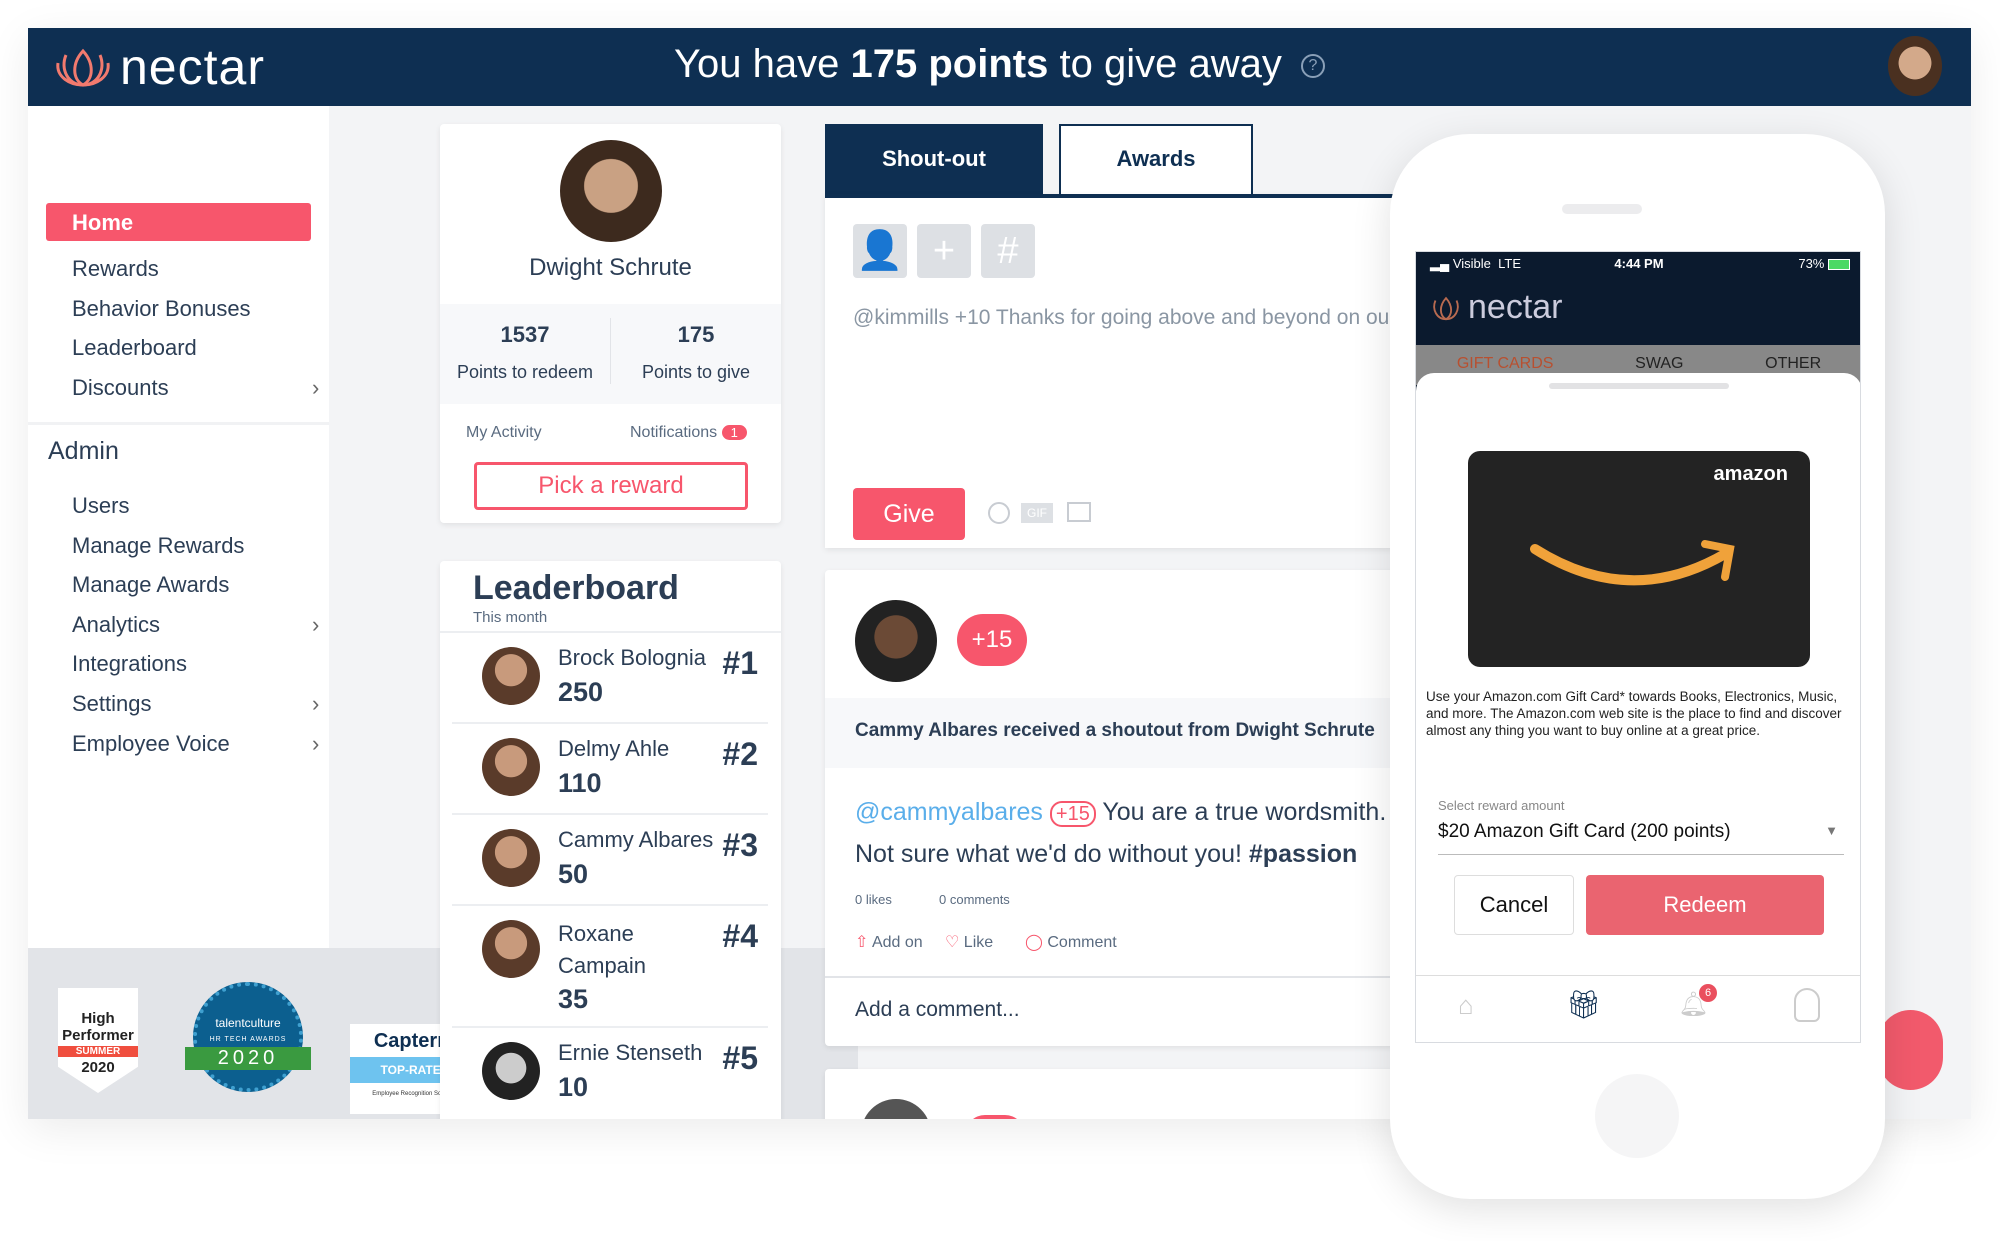 The height and width of the screenshot is (1241, 2000). I want to click on add-user-icon: 👤, so click(880, 251).